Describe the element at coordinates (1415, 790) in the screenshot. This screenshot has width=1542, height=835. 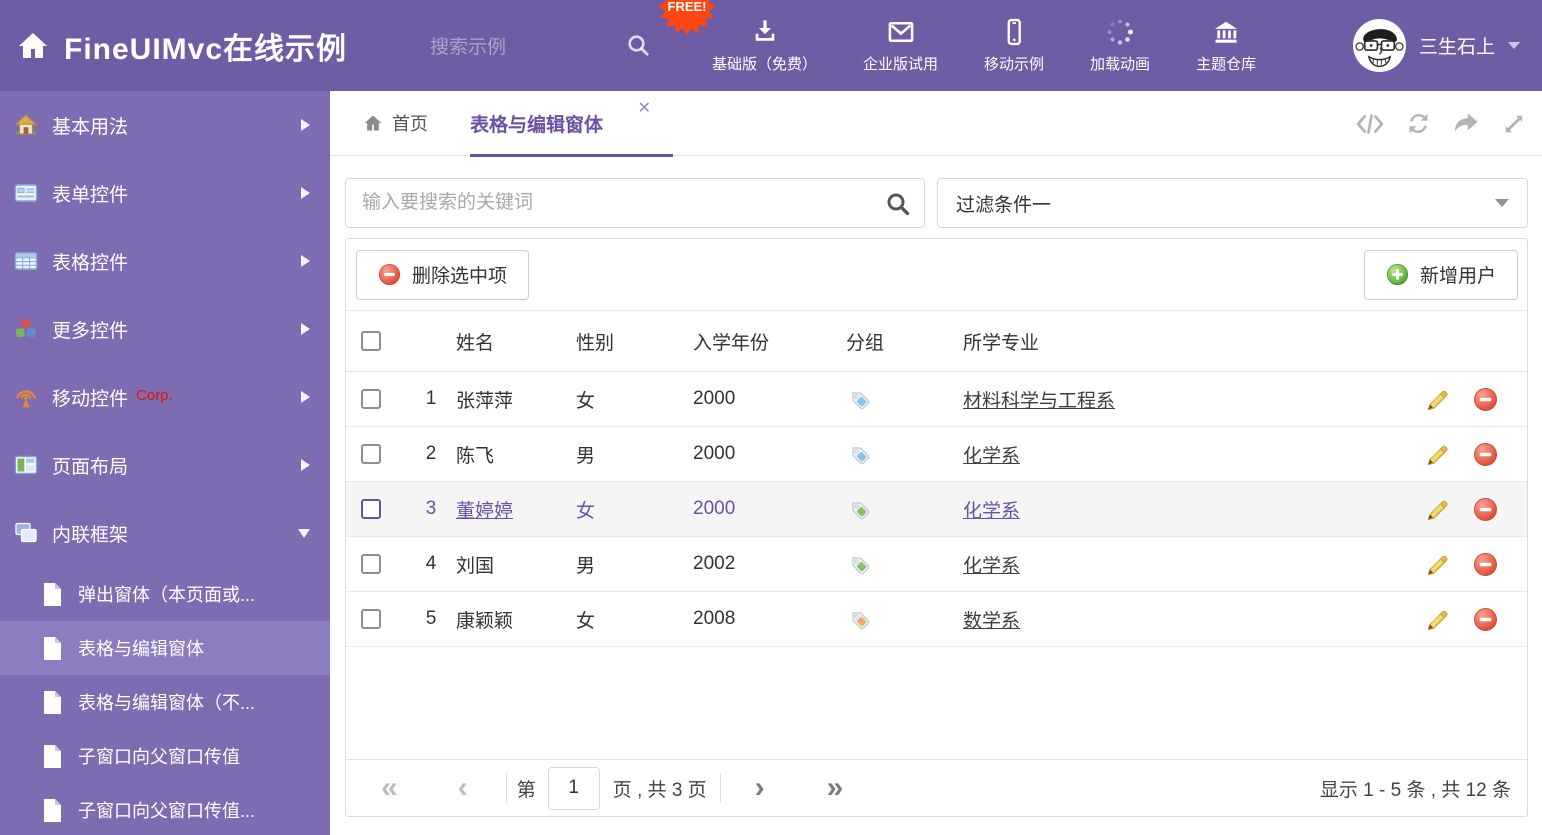
I see `pager-summary: 显示 1 - 5 条 , 共 12 条` at that location.